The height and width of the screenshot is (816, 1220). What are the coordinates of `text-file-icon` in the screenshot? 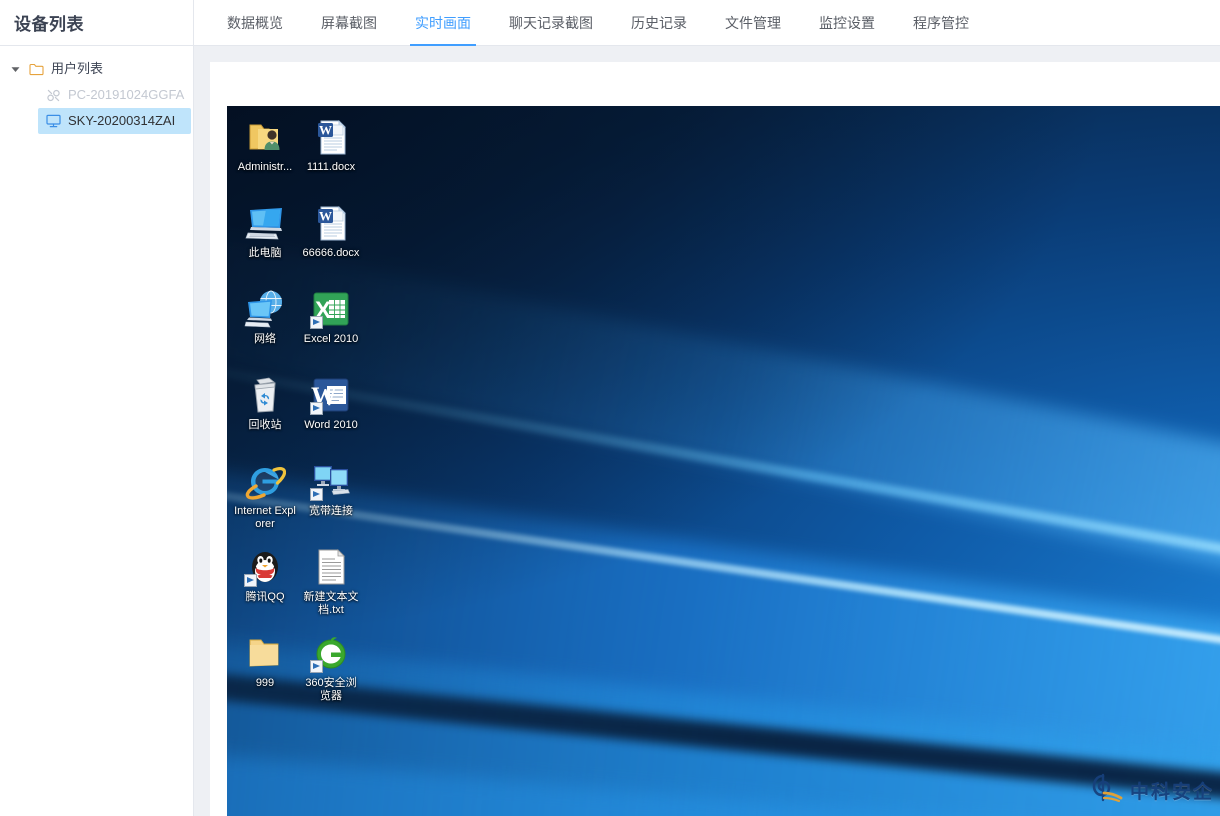 It's located at (331, 567).